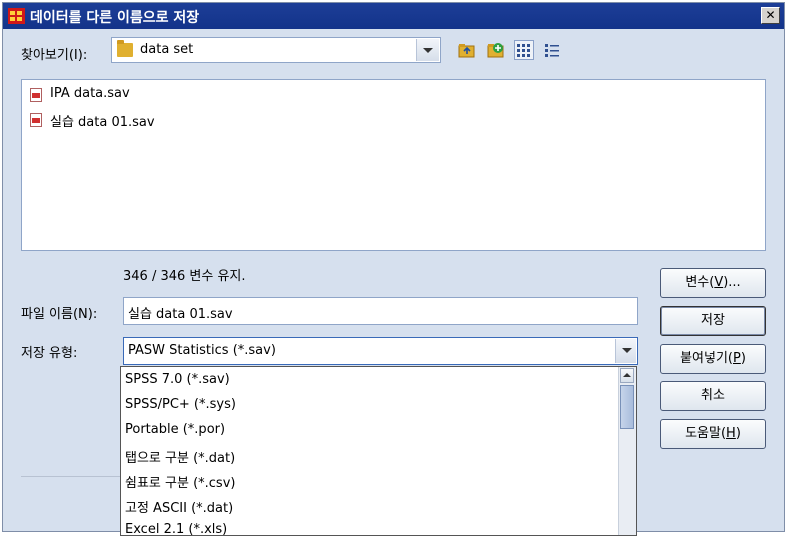 Image resolution: width=789 pixels, height=536 pixels. Describe the element at coordinates (90, 93) in the screenshot. I see `file-name: IPA data.sav` at that location.